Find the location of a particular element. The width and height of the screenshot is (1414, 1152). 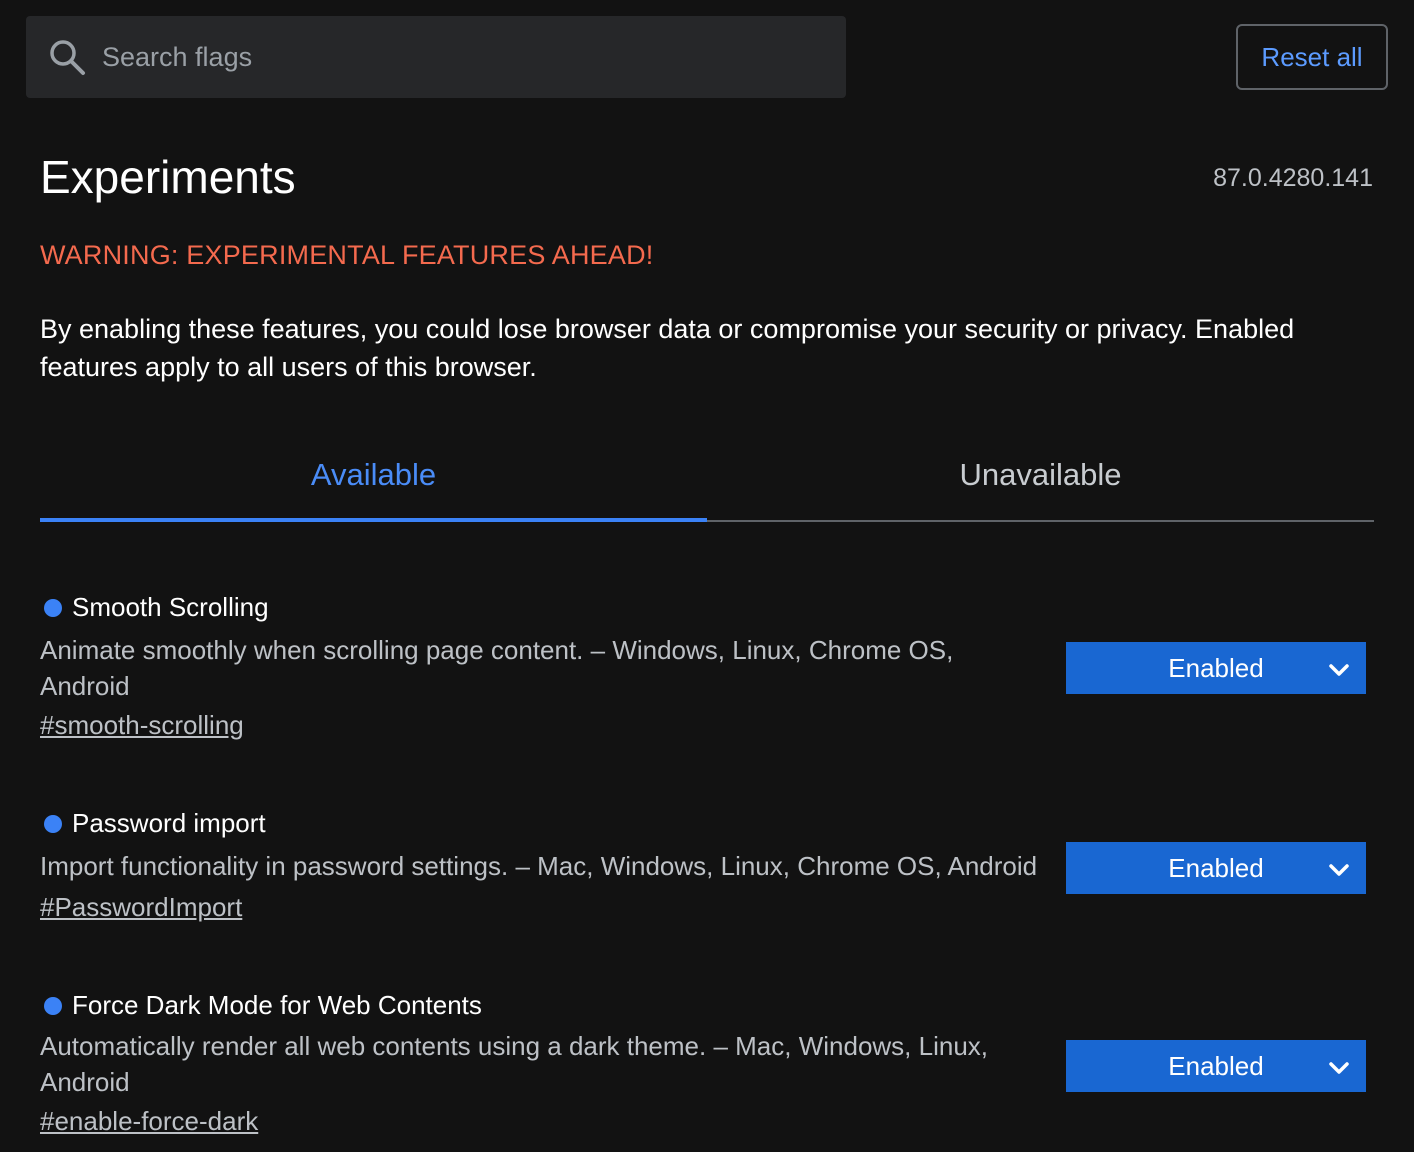

flag-title-text: Force Dark Mode for Web Contents is located at coordinates (277, 1005).